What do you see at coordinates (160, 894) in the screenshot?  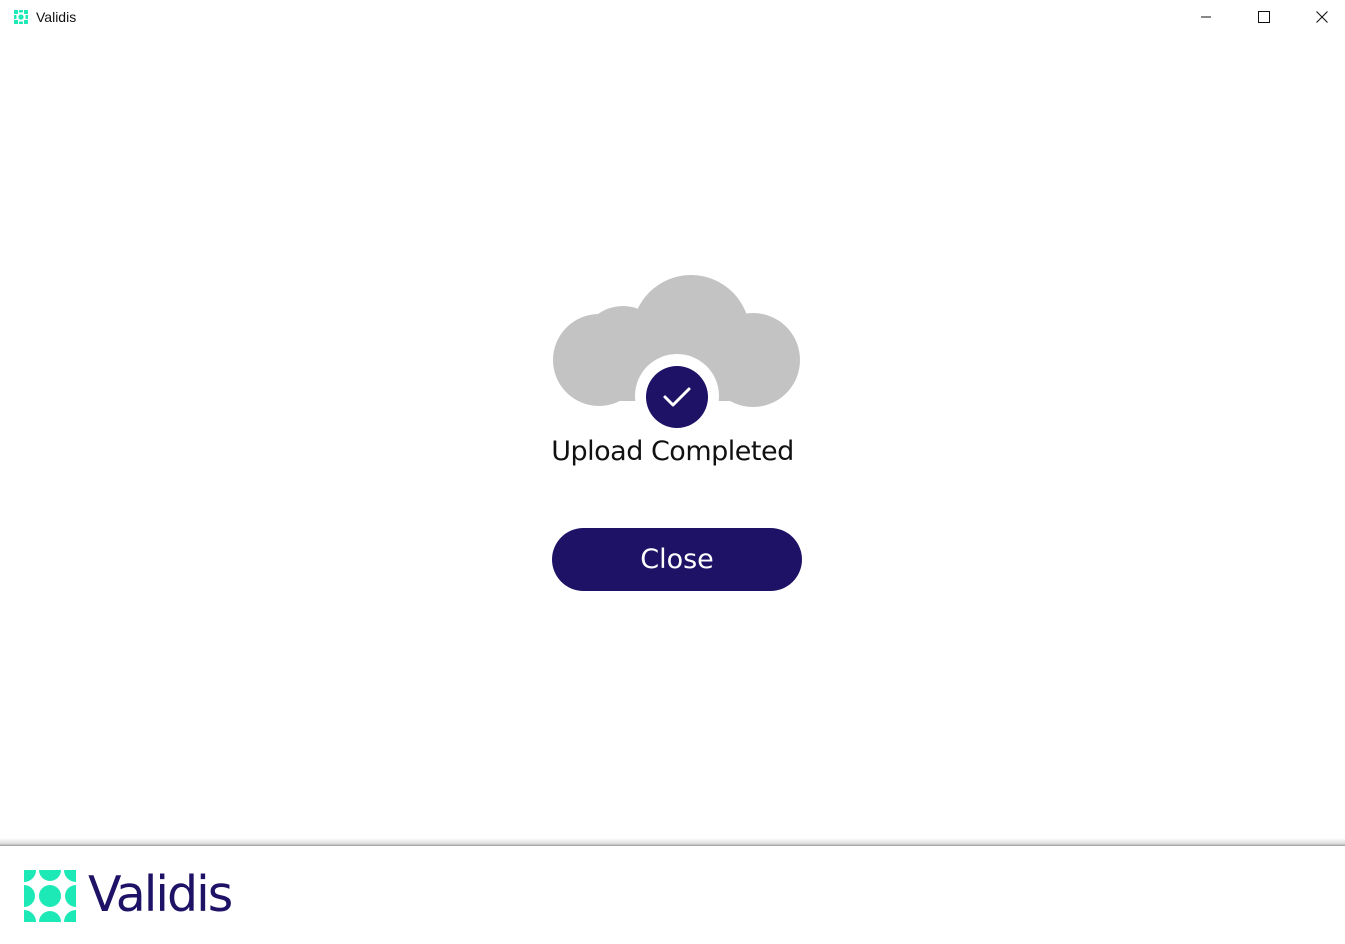 I see `validis-logo-text: Validis` at bounding box center [160, 894].